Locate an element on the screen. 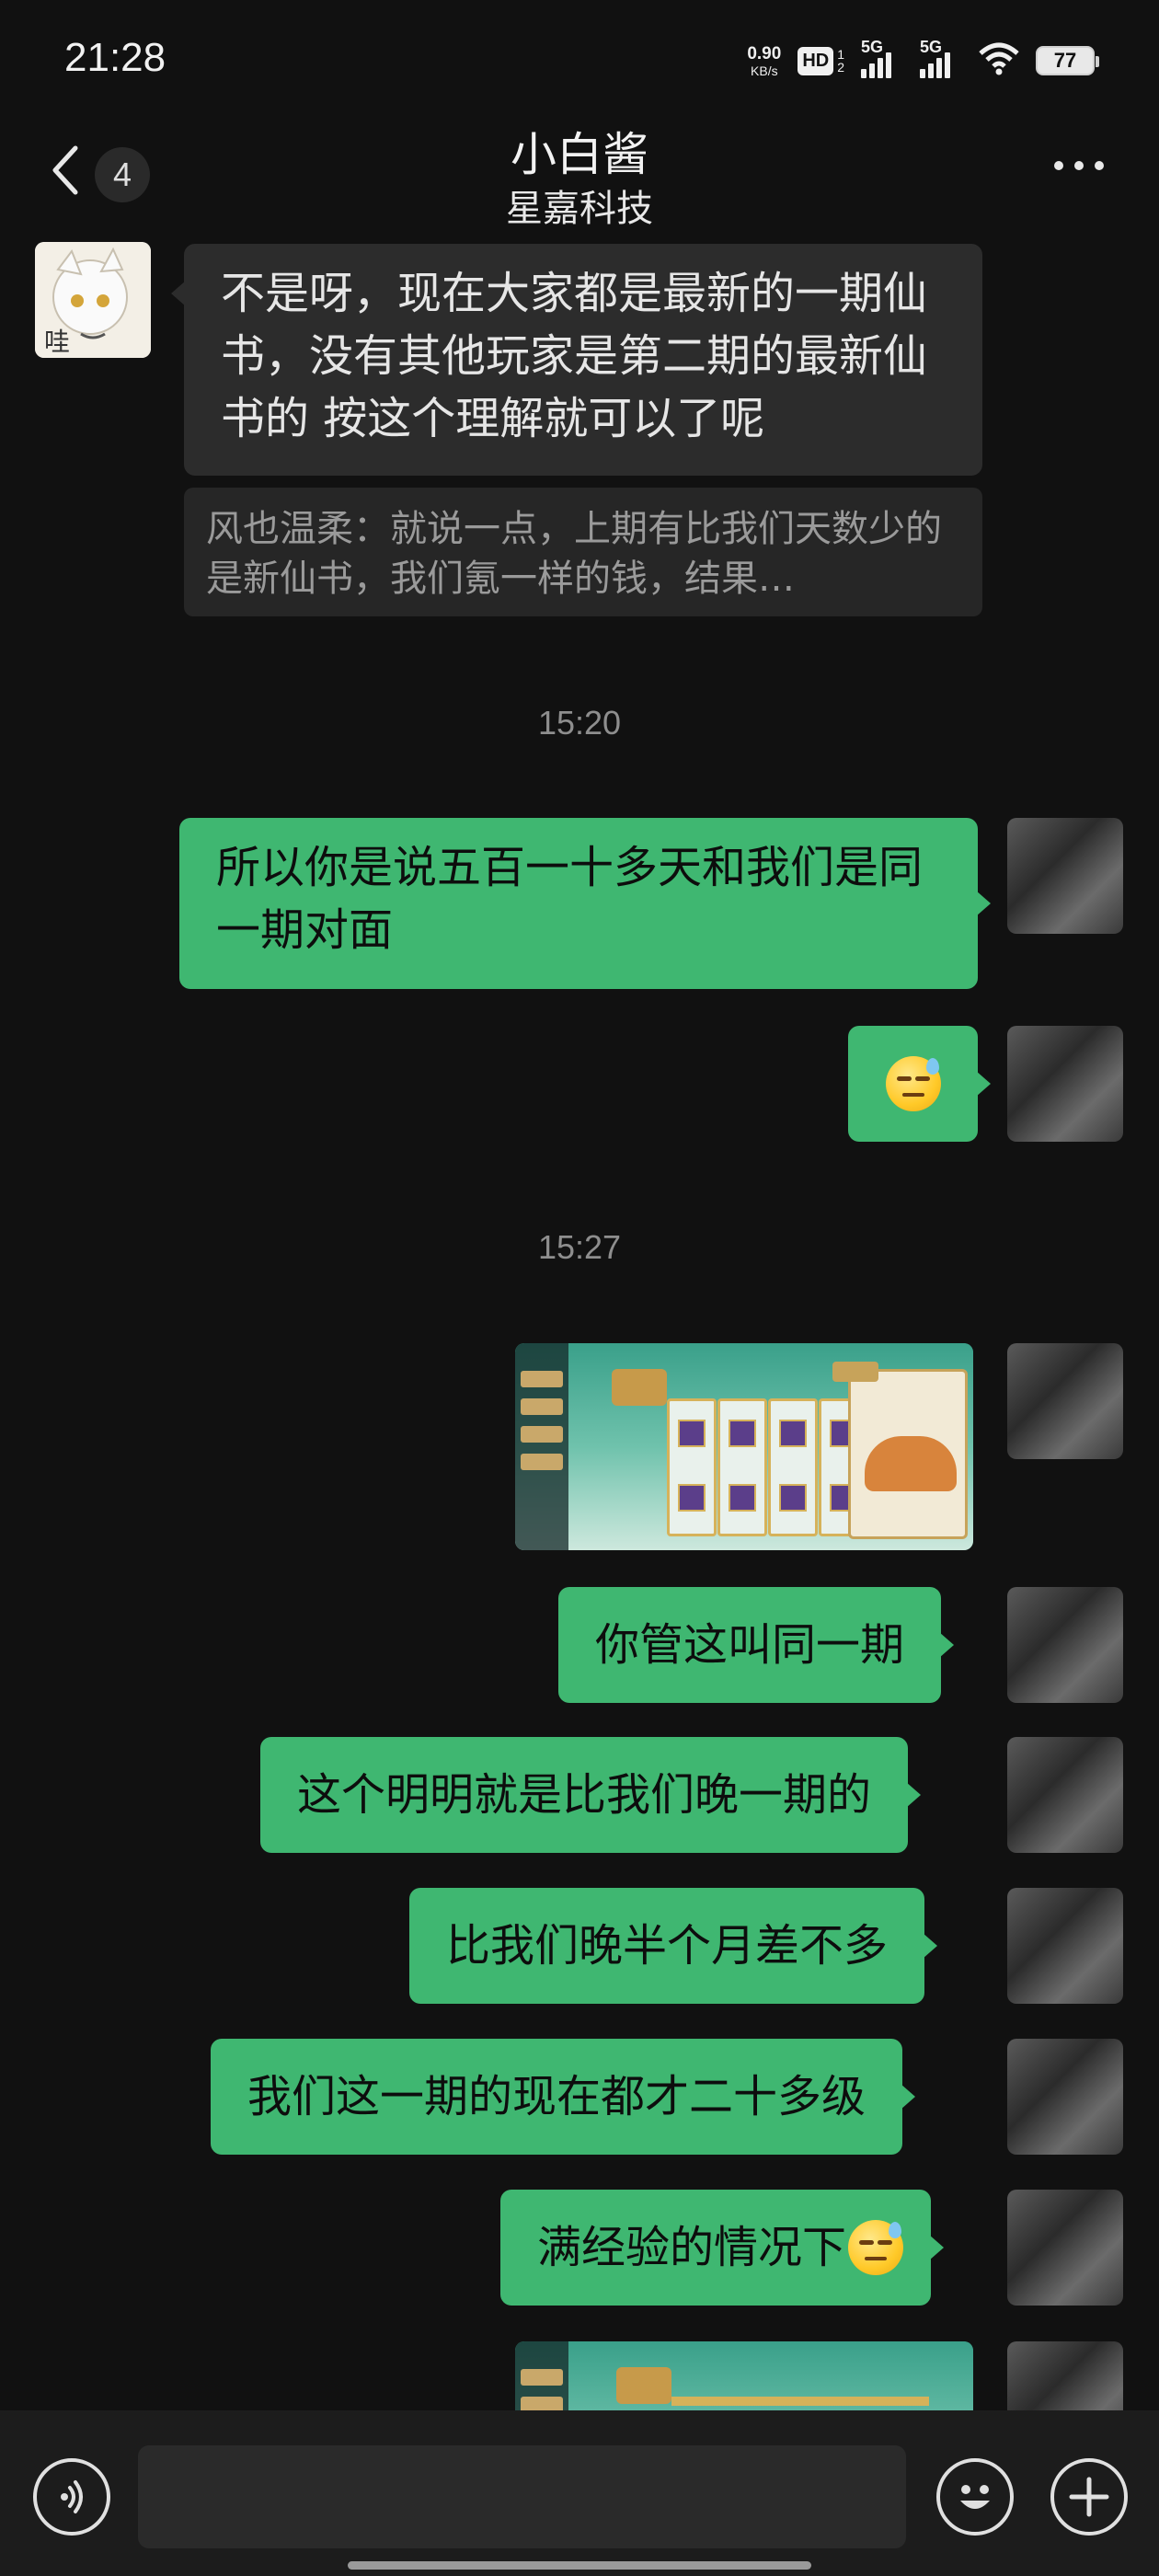  message-text: 你管这叫同一期 is located at coordinates (750, 1645).